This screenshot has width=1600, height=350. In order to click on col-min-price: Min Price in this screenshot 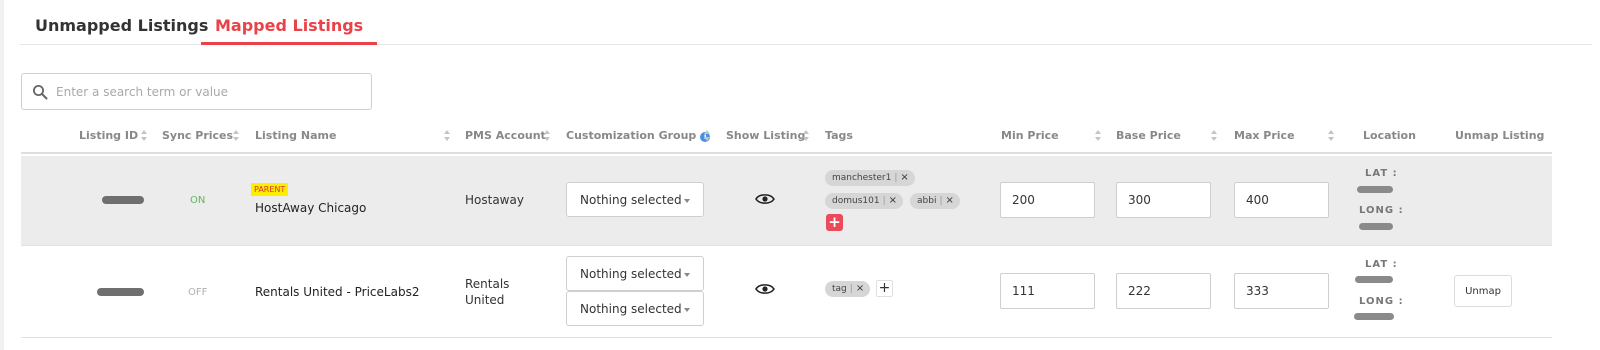, I will do `click(1030, 135)`.